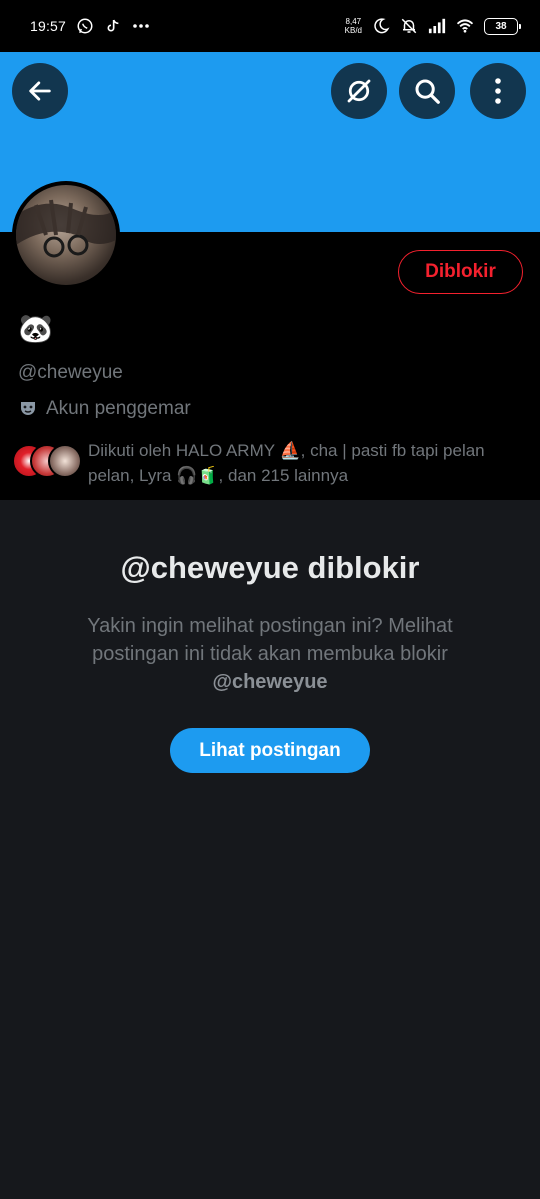  I want to click on grok-icon, so click(359, 91).